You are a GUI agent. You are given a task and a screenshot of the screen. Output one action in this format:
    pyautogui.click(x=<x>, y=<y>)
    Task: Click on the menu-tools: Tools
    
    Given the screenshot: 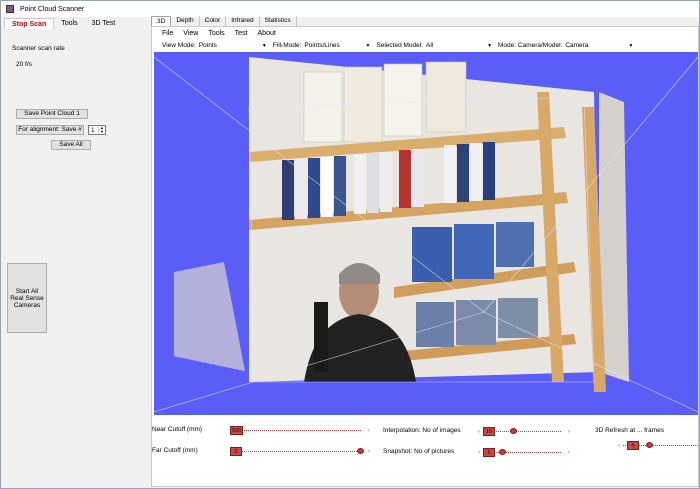 What is the action you would take?
    pyautogui.click(x=216, y=33)
    